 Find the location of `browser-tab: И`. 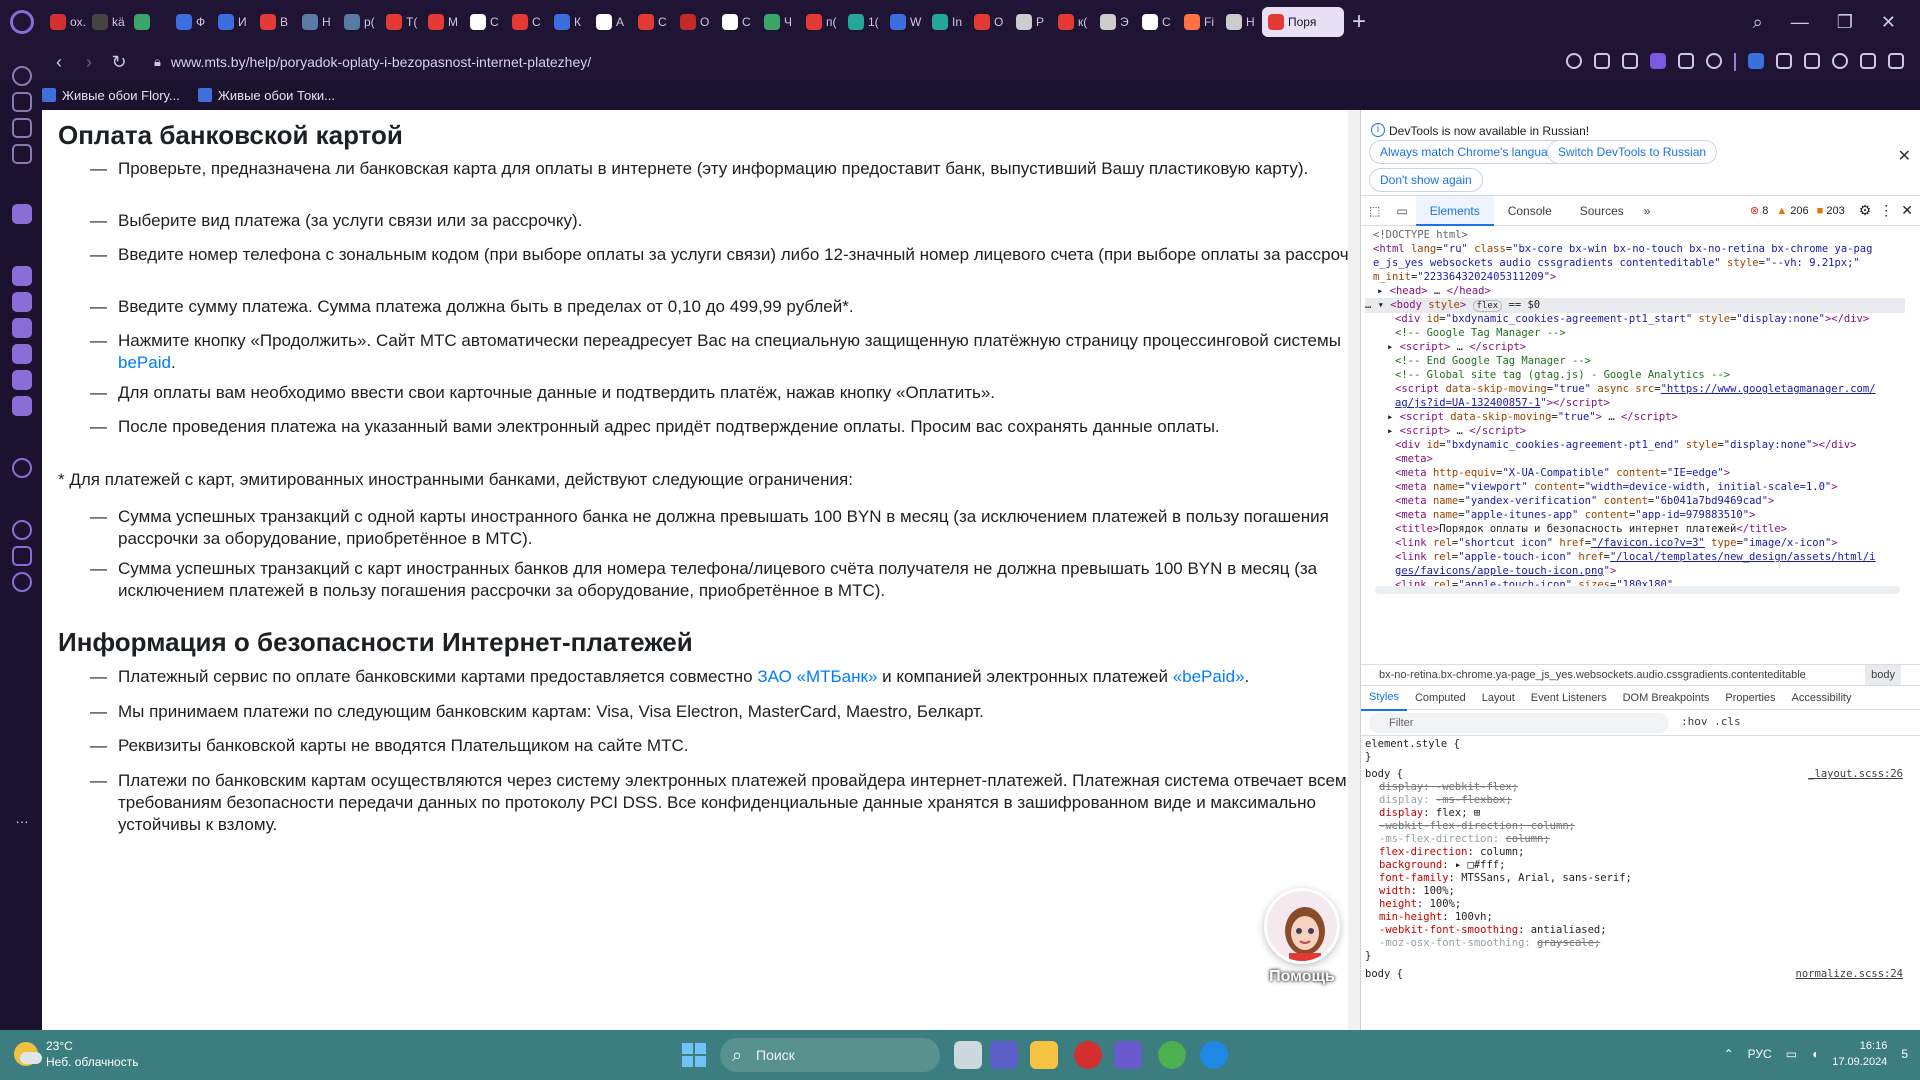

browser-tab: И is located at coordinates (233, 22).